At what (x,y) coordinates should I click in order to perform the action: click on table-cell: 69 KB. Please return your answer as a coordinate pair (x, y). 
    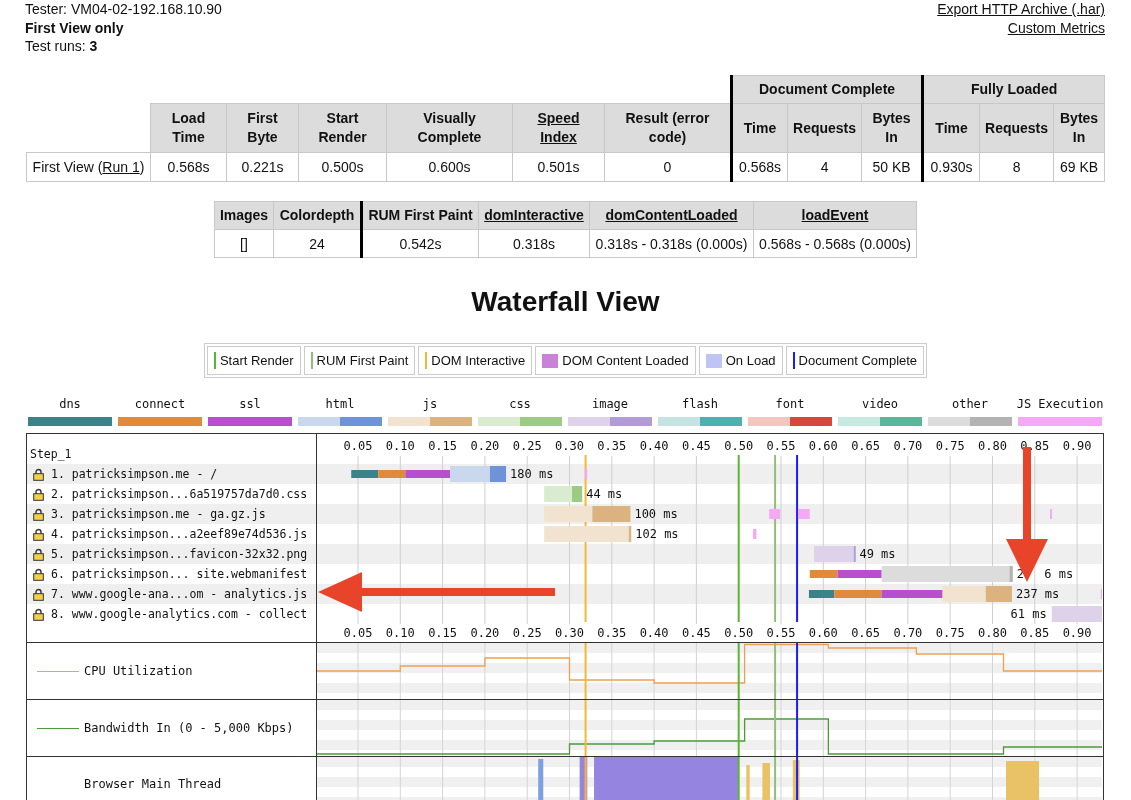
    Looking at the image, I should click on (1079, 167).